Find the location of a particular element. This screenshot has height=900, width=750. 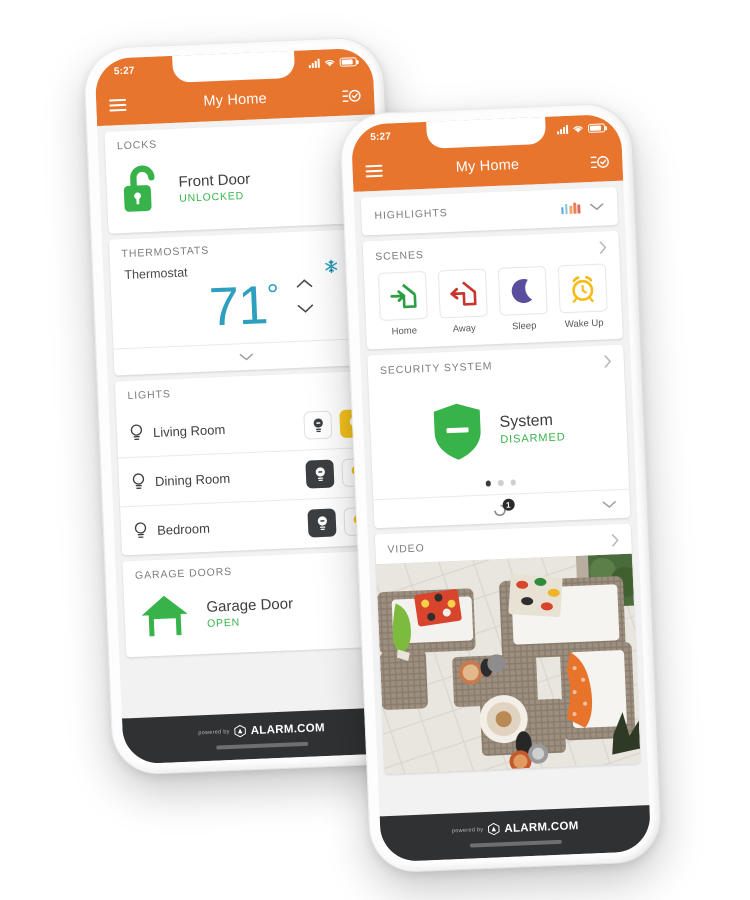

light-name: Dining Room is located at coordinates (192, 479).